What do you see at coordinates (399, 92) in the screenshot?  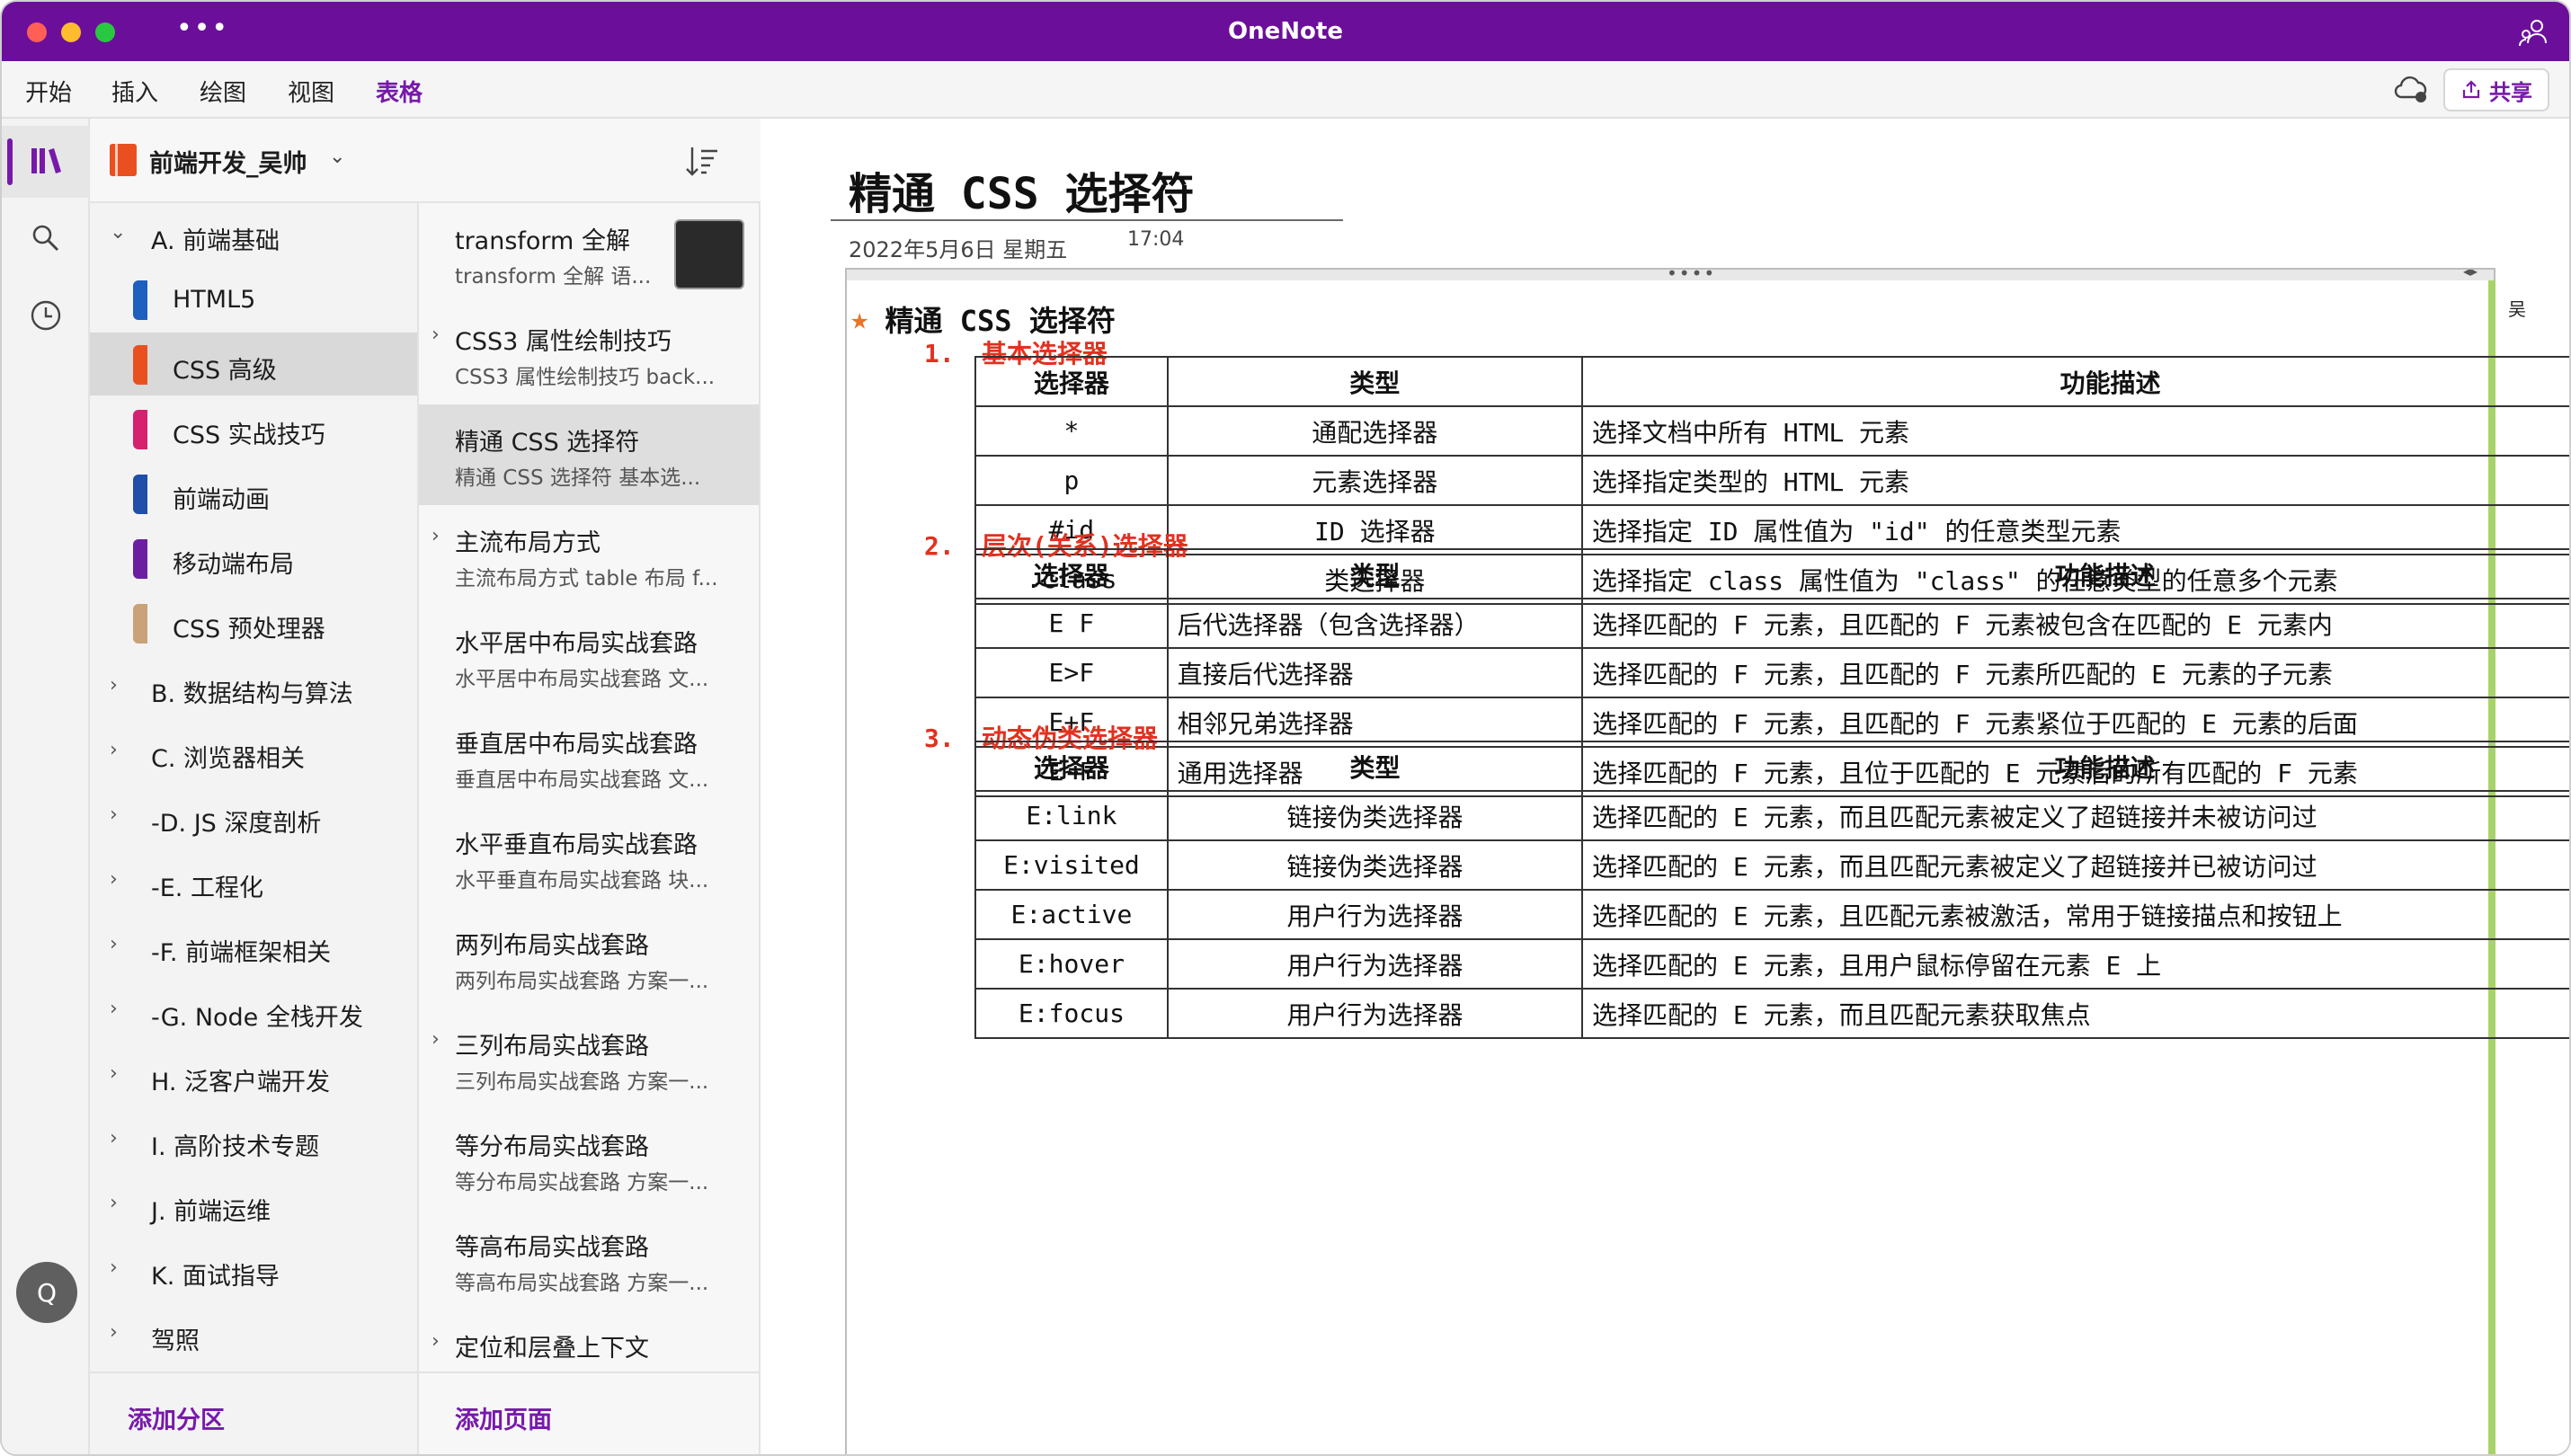 I see `tab-table: 表格` at bounding box center [399, 92].